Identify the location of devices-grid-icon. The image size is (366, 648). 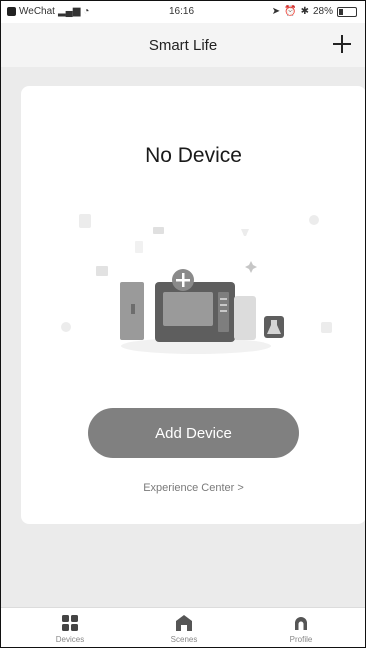
(70, 623).